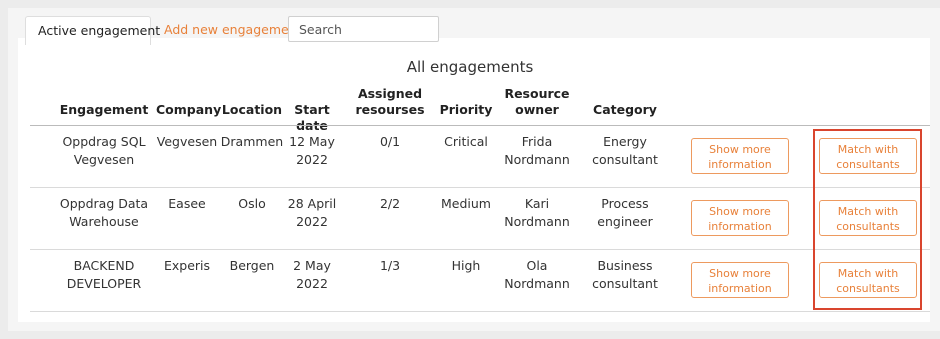 The width and height of the screenshot is (940, 339). Describe the element at coordinates (867, 219) in the screenshot. I see `match-column-highlight` at that location.